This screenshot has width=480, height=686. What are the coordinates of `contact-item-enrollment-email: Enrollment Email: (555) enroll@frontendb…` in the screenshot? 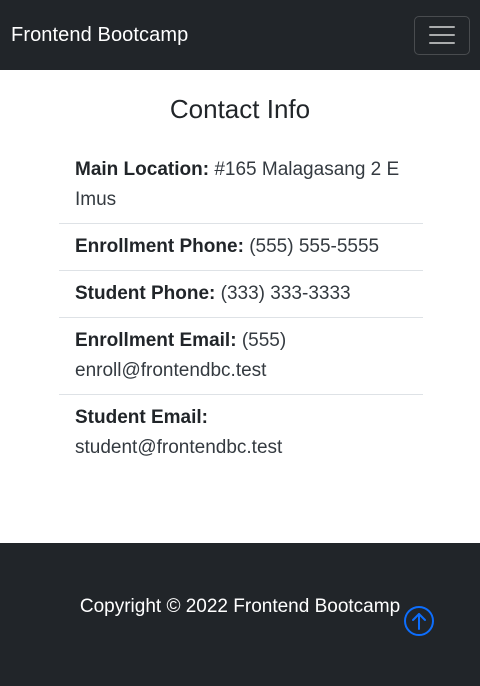 It's located at (241, 356).